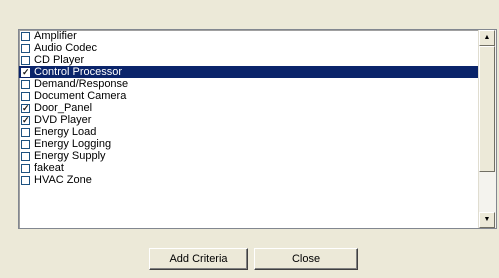 The height and width of the screenshot is (278, 499). Describe the element at coordinates (248, 48) in the screenshot. I see `list-item: Audio Codec` at that location.